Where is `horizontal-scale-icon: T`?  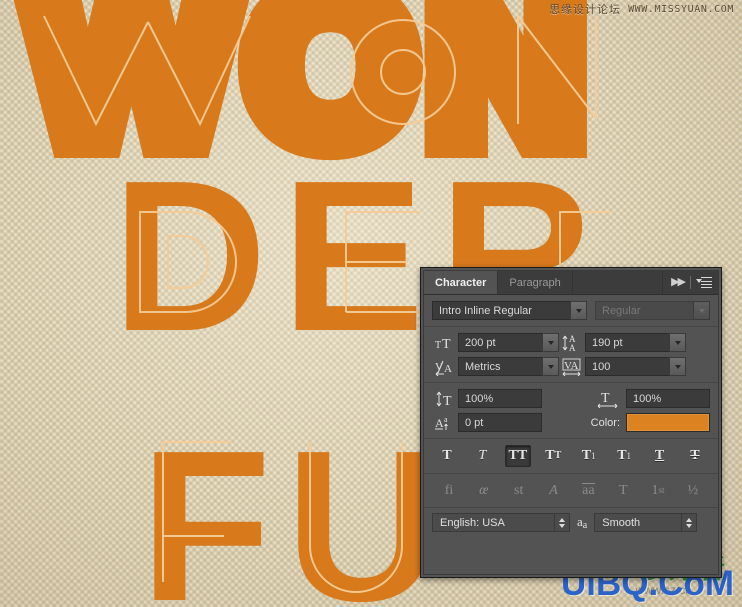
horizontal-scale-icon: T is located at coordinates (609, 398).